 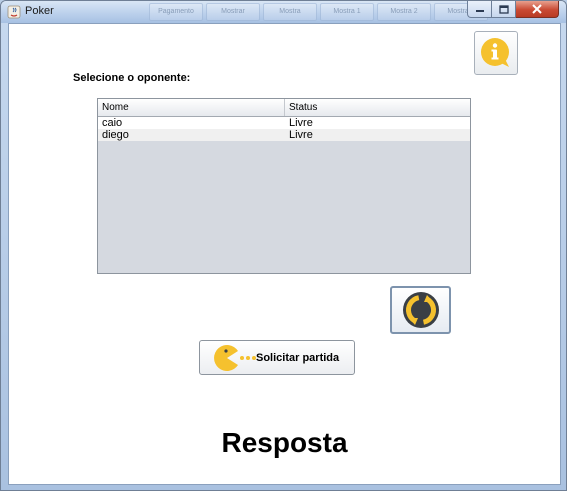 I want to click on window-controls, so click(x=513, y=9).